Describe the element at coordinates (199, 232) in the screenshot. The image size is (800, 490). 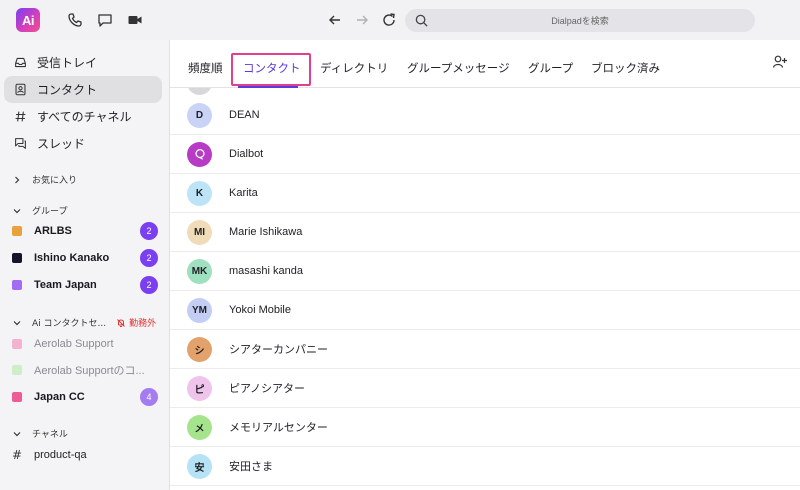
I see `avatar: MI` at that location.